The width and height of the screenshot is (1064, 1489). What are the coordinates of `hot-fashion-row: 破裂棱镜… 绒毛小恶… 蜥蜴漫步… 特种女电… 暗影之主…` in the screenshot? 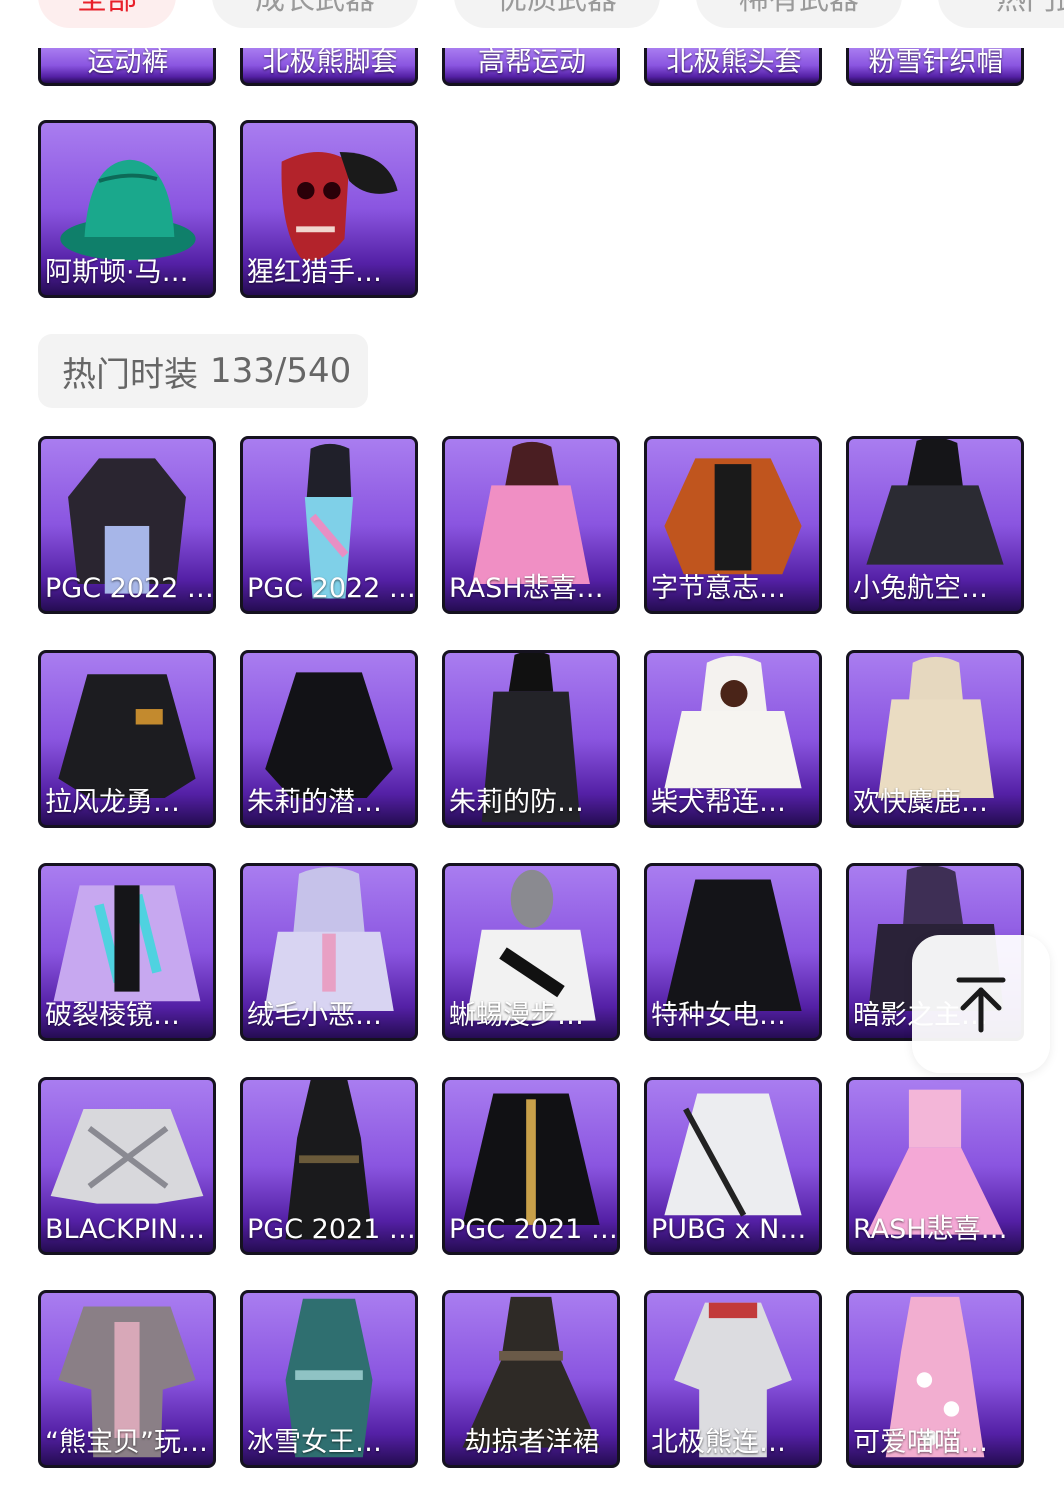 It's located at (531, 952).